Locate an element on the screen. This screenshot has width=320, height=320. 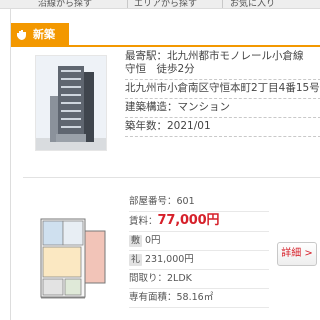
floor-plan-image is located at coordinates (74, 259).